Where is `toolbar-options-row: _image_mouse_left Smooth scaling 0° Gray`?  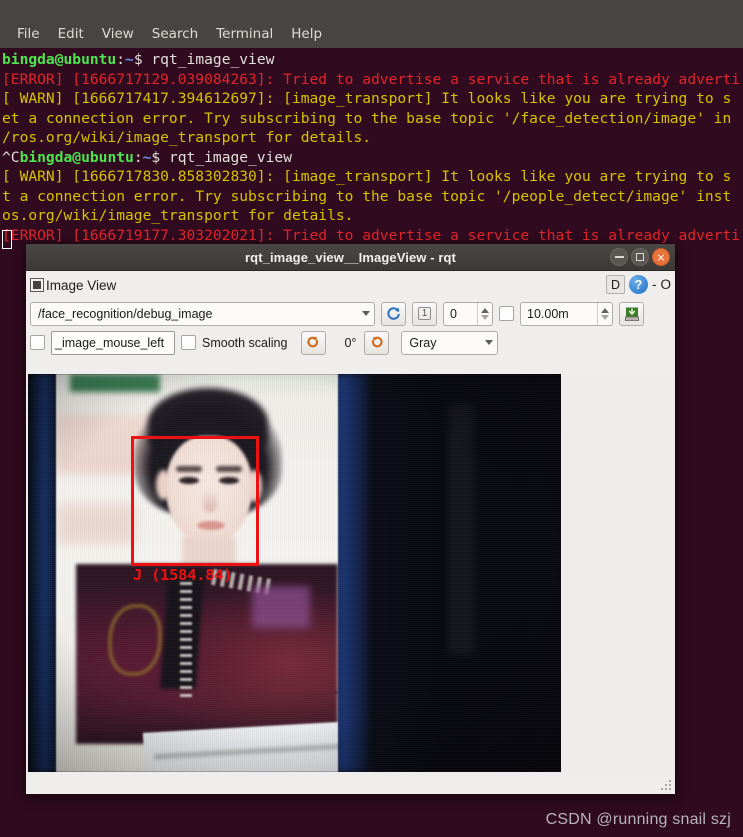
toolbar-options-row: _image_mouse_left Smooth scaling 0° Gray is located at coordinates (350, 342).